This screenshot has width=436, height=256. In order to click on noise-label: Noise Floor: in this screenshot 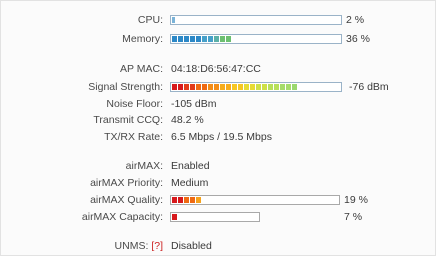, I will do `click(134, 104)`.